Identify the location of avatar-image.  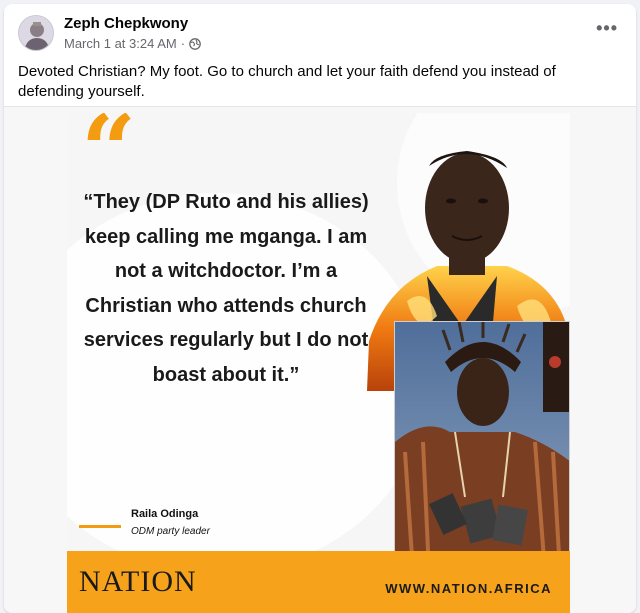
(36, 33).